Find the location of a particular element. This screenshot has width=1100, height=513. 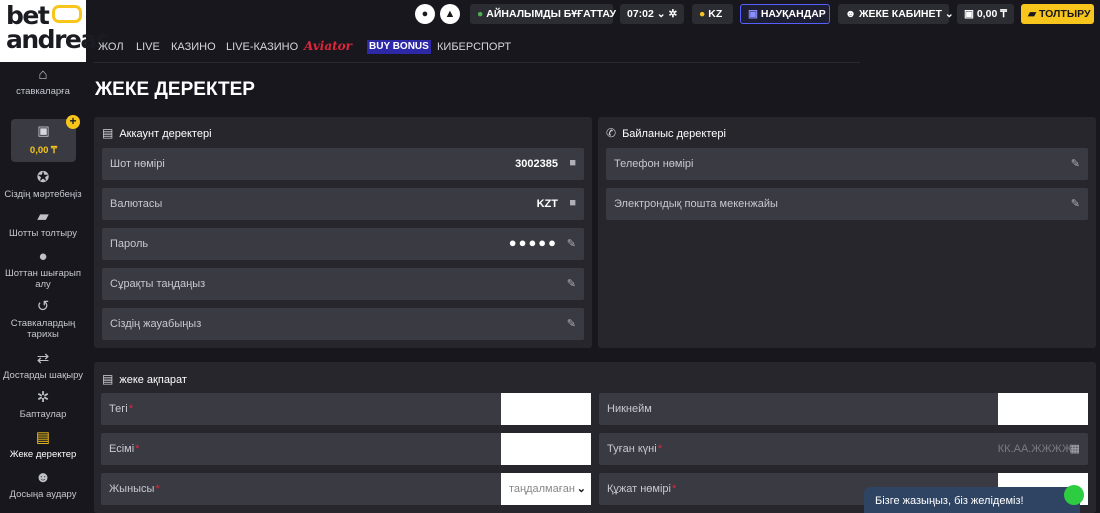

account-card-title: ▤ Аккаунт деректері is located at coordinates (157, 133).